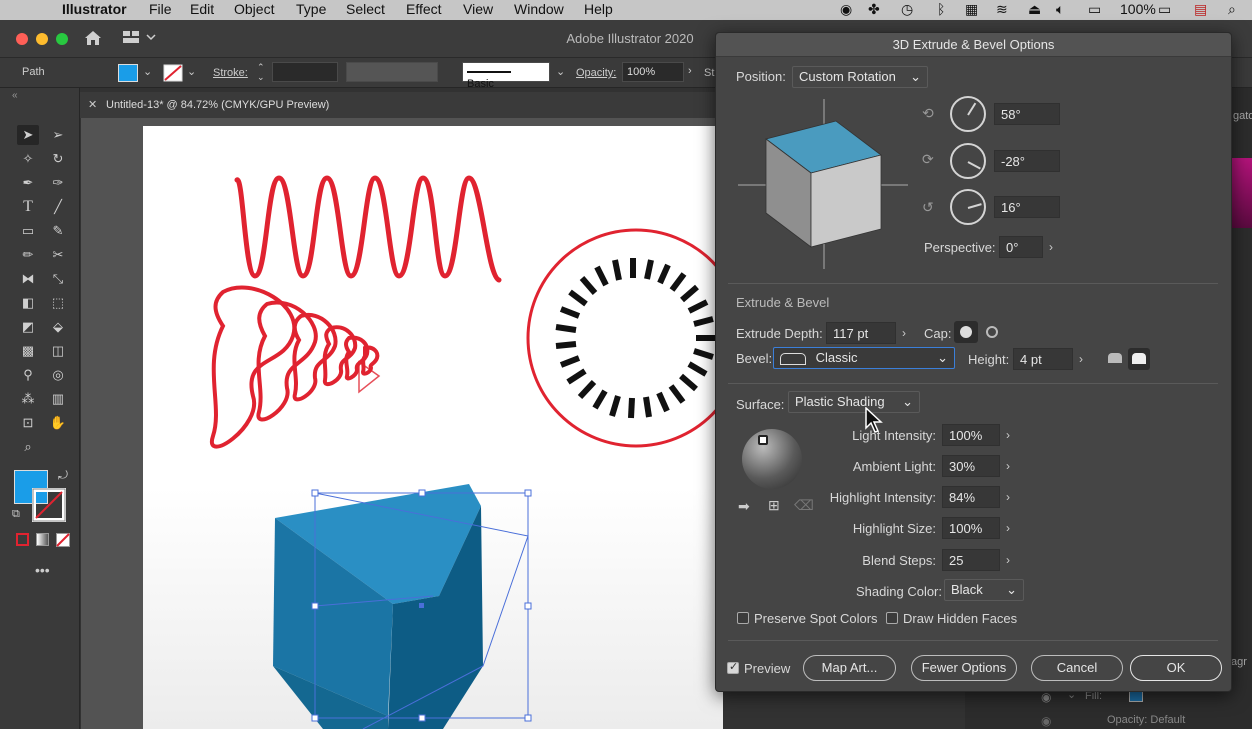 This screenshot has width=1252, height=729. I want to click on gradient-mode-icon, so click(42, 539).